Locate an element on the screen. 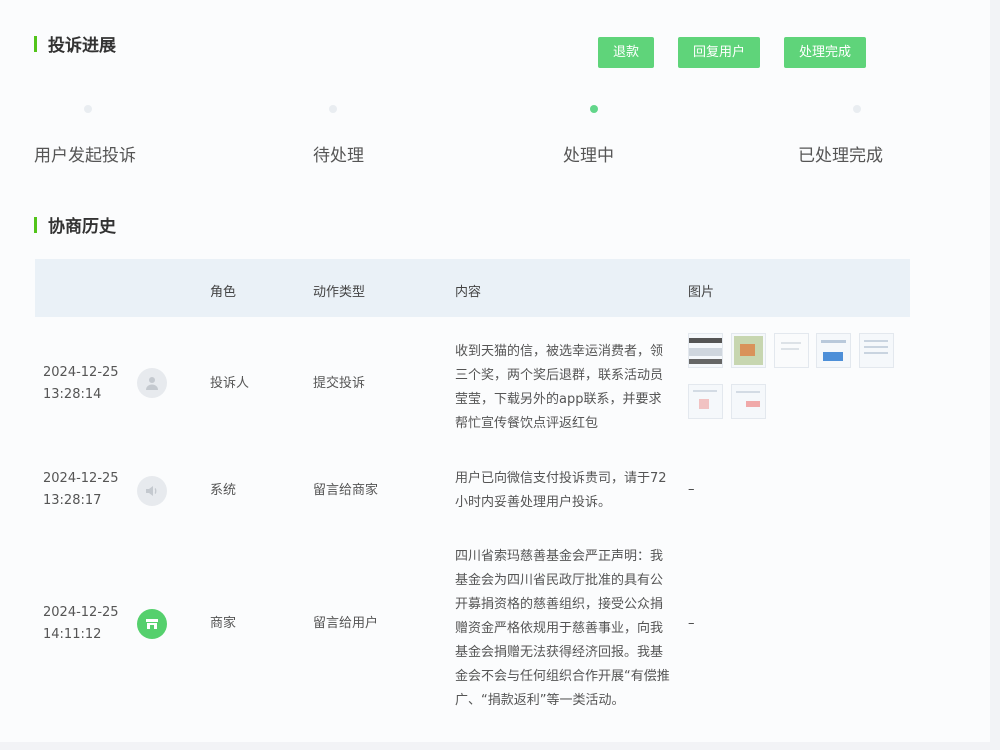 Image resolution: width=1000 pixels, height=750 pixels. row-content: 用户已向微信支付投诉贵司，请于72 小时内妥善处理用户投诉。 is located at coordinates (565, 491).